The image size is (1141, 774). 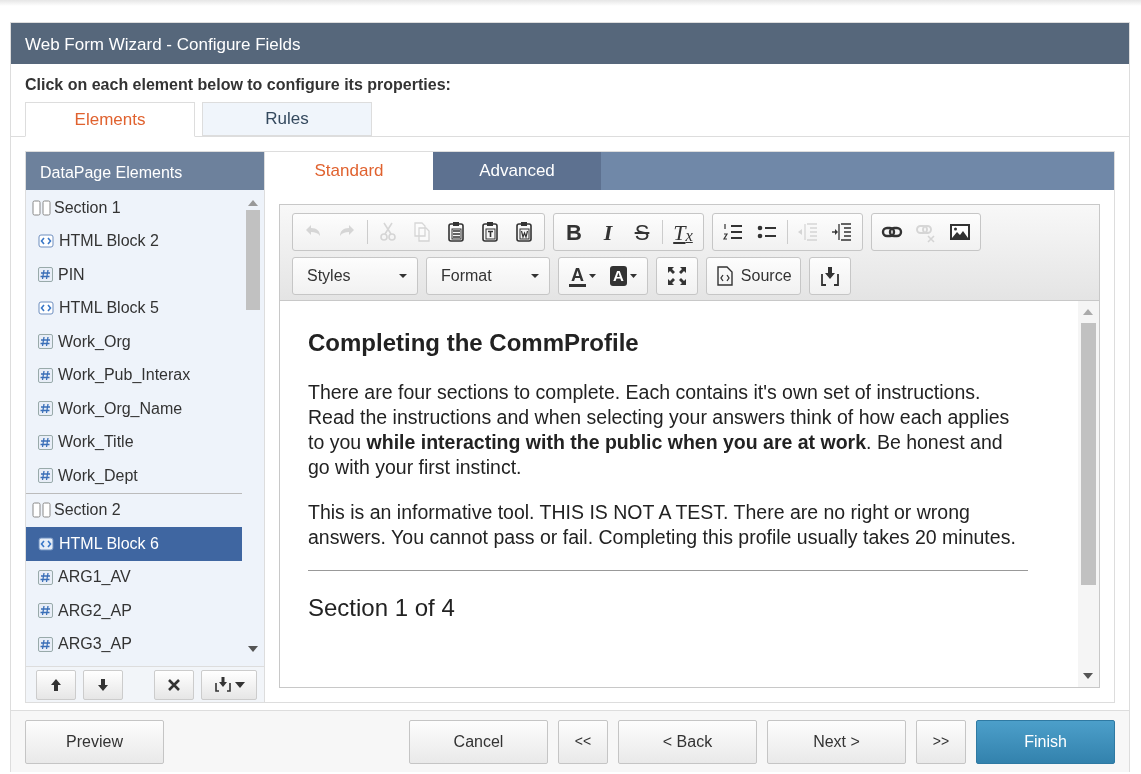 I want to click on footer-button: <<, so click(x=583, y=741).